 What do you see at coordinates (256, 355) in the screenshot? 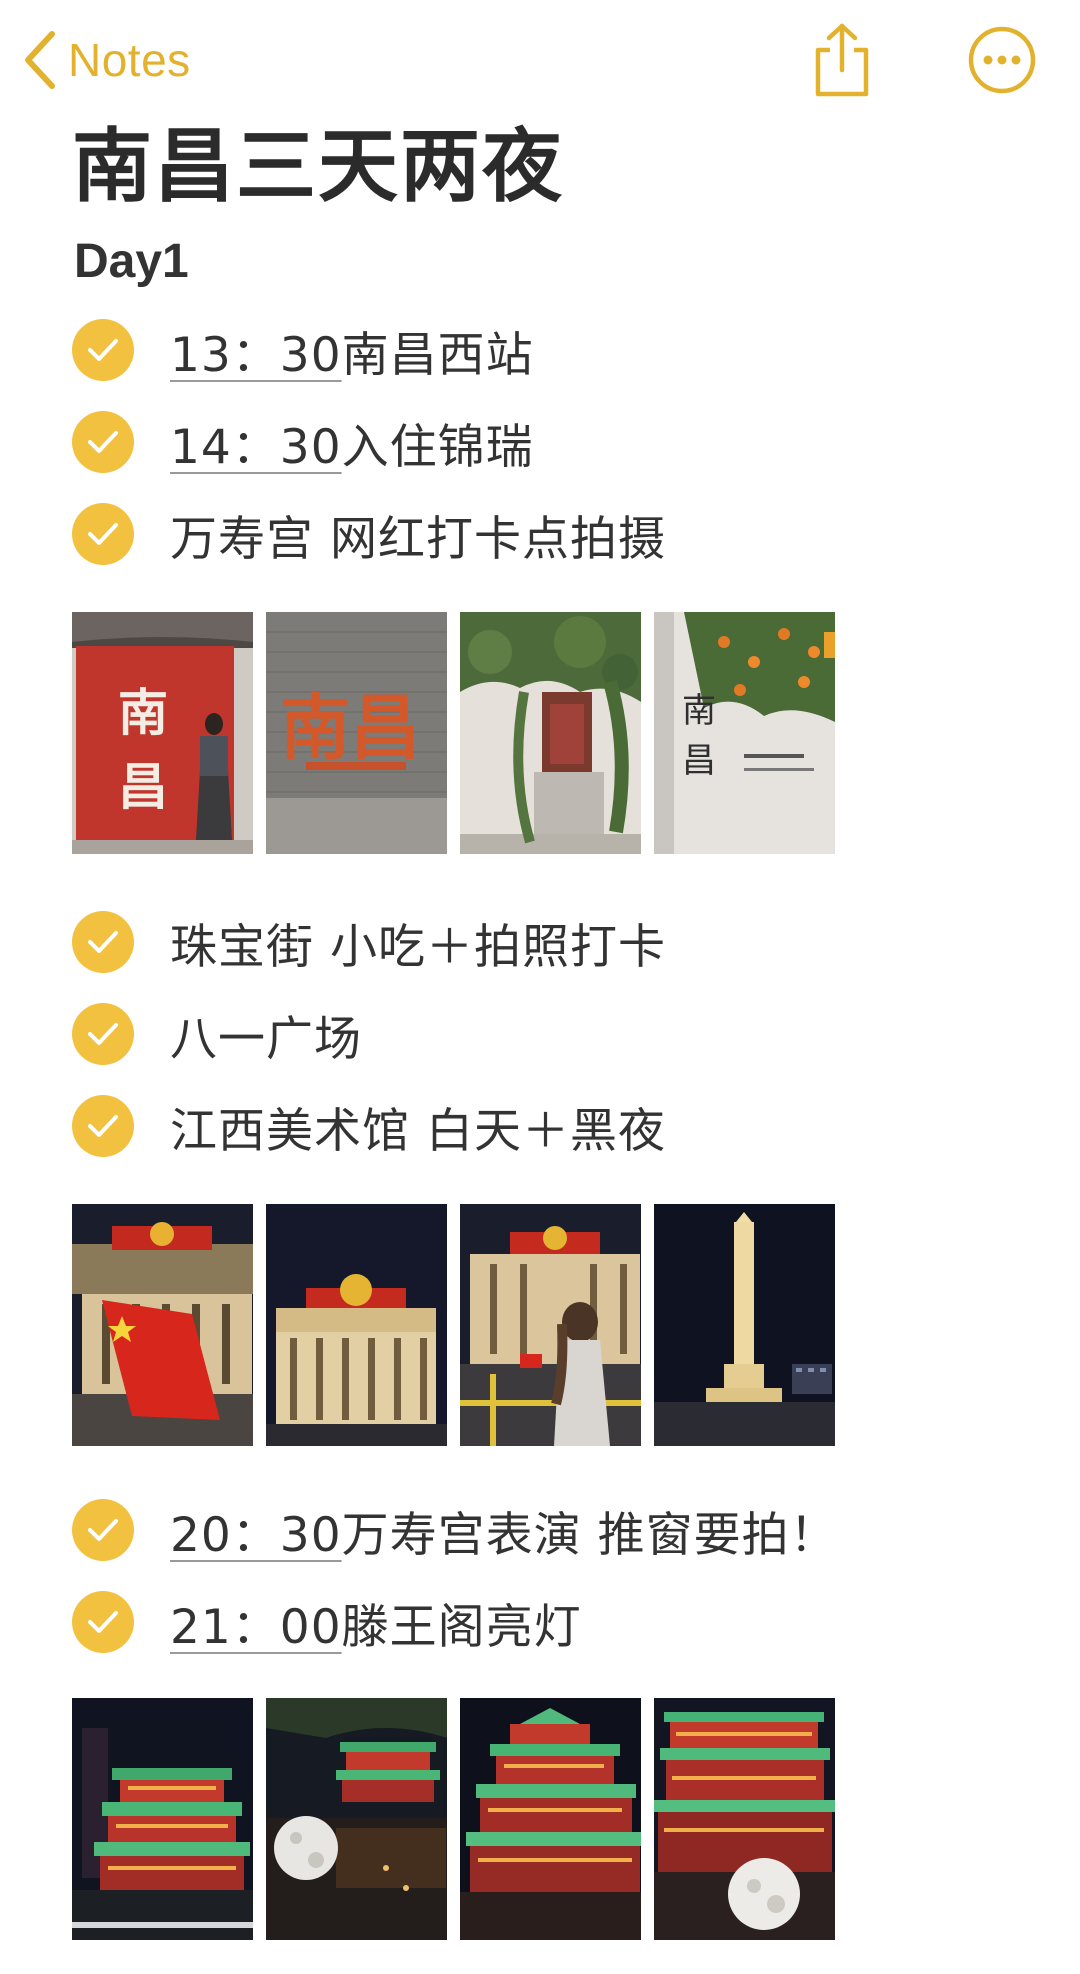
I see `time-link: 13：30` at bounding box center [256, 355].